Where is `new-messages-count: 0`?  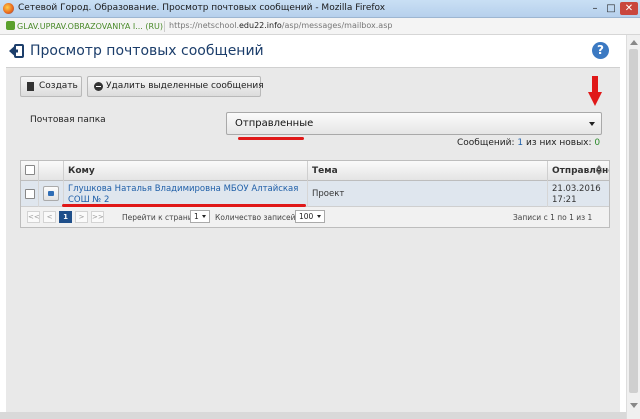
new-messages-count: 0 is located at coordinates (597, 143).